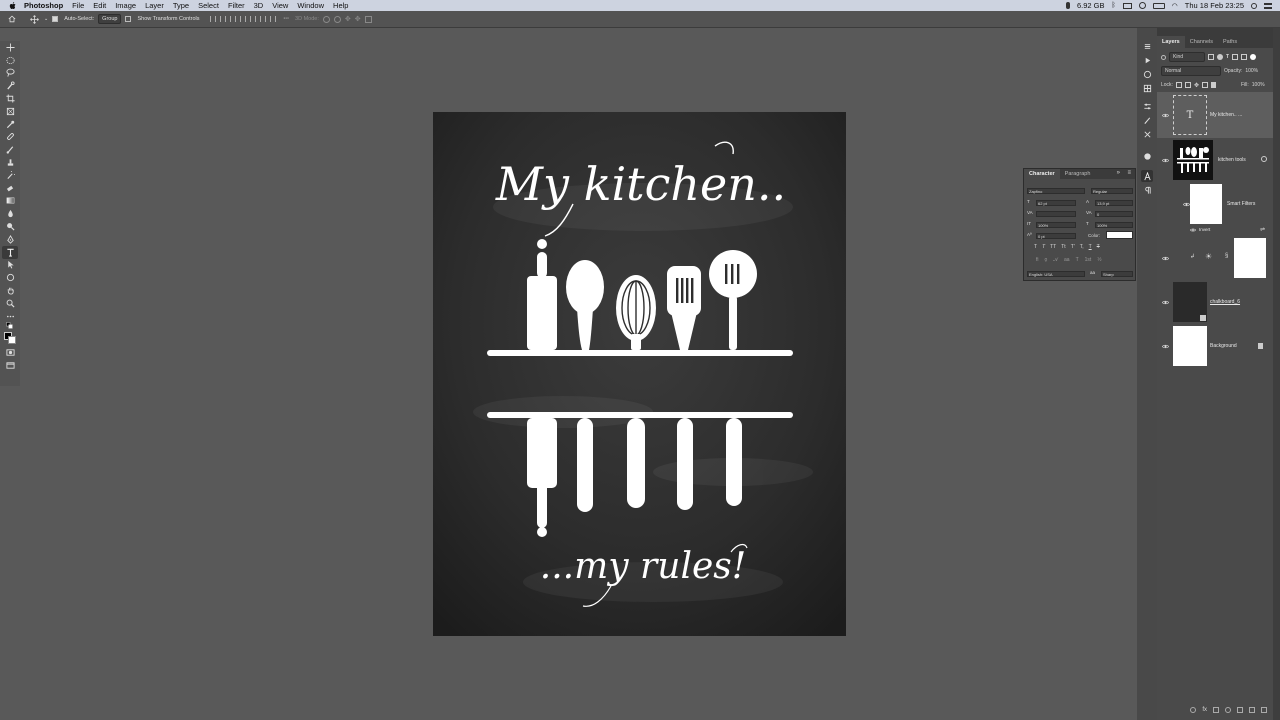 The width and height of the screenshot is (1280, 720). I want to click on filter-shape-icon, so click(1235, 57).